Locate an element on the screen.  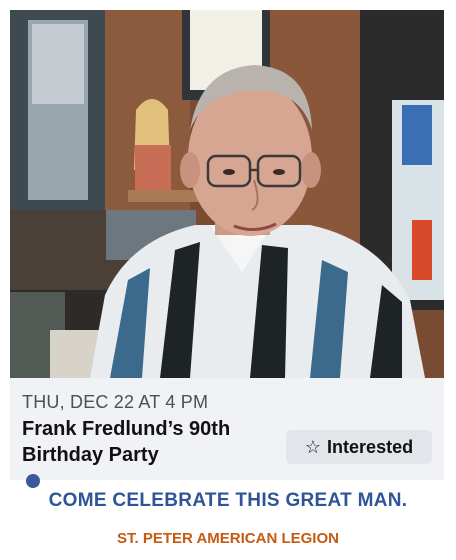
interested-button-label: Interested is located at coordinates (370, 446).